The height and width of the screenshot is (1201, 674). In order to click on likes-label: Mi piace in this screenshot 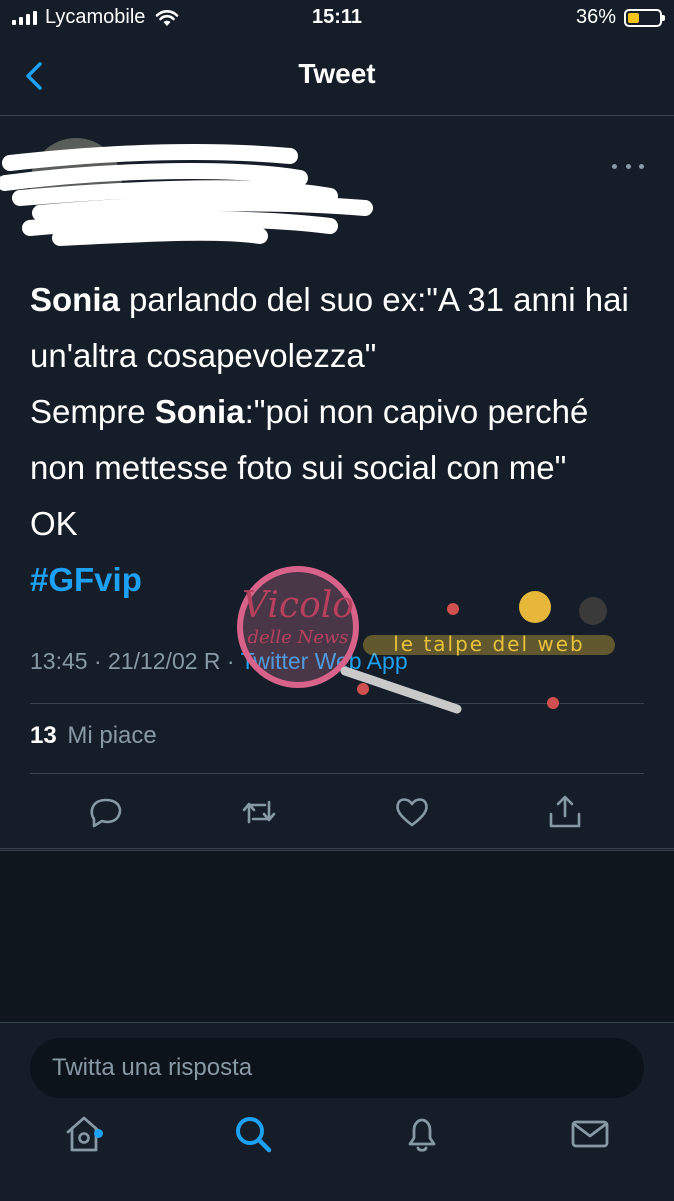, I will do `click(112, 735)`.